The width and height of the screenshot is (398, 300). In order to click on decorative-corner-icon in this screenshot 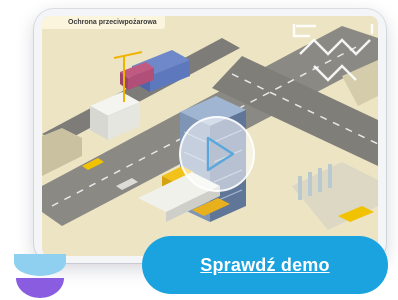, I will do `click(333, 53)`.